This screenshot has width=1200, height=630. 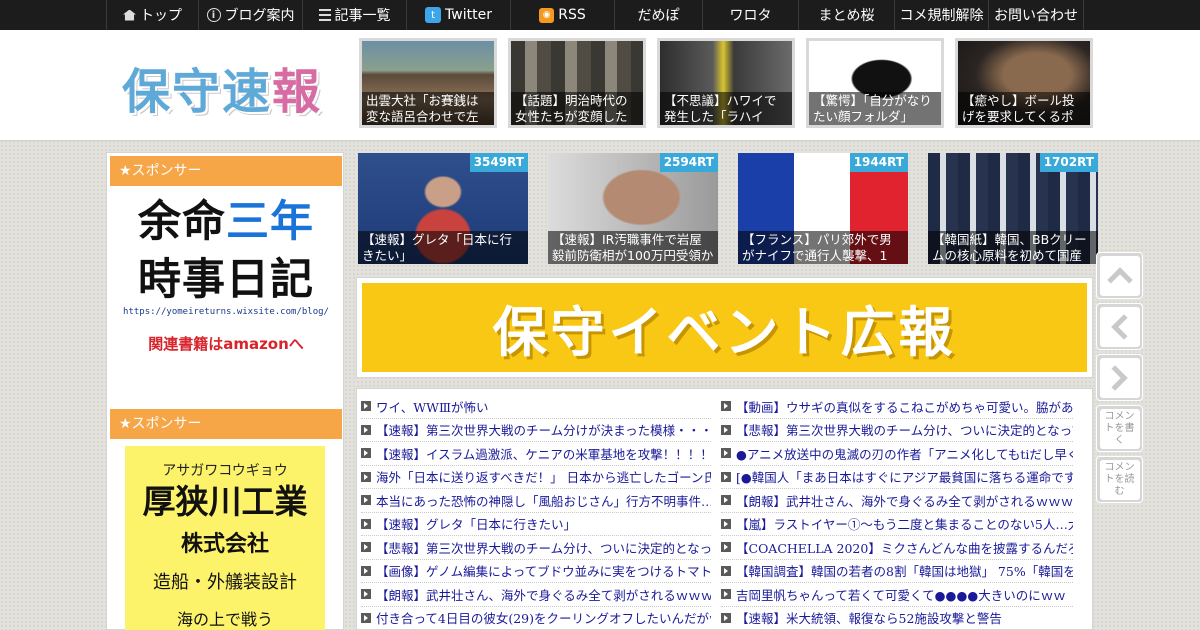 I want to click on header-thumbnail: 【不思議】ハワイで発生した「ラハイ, so click(x=726, y=83).